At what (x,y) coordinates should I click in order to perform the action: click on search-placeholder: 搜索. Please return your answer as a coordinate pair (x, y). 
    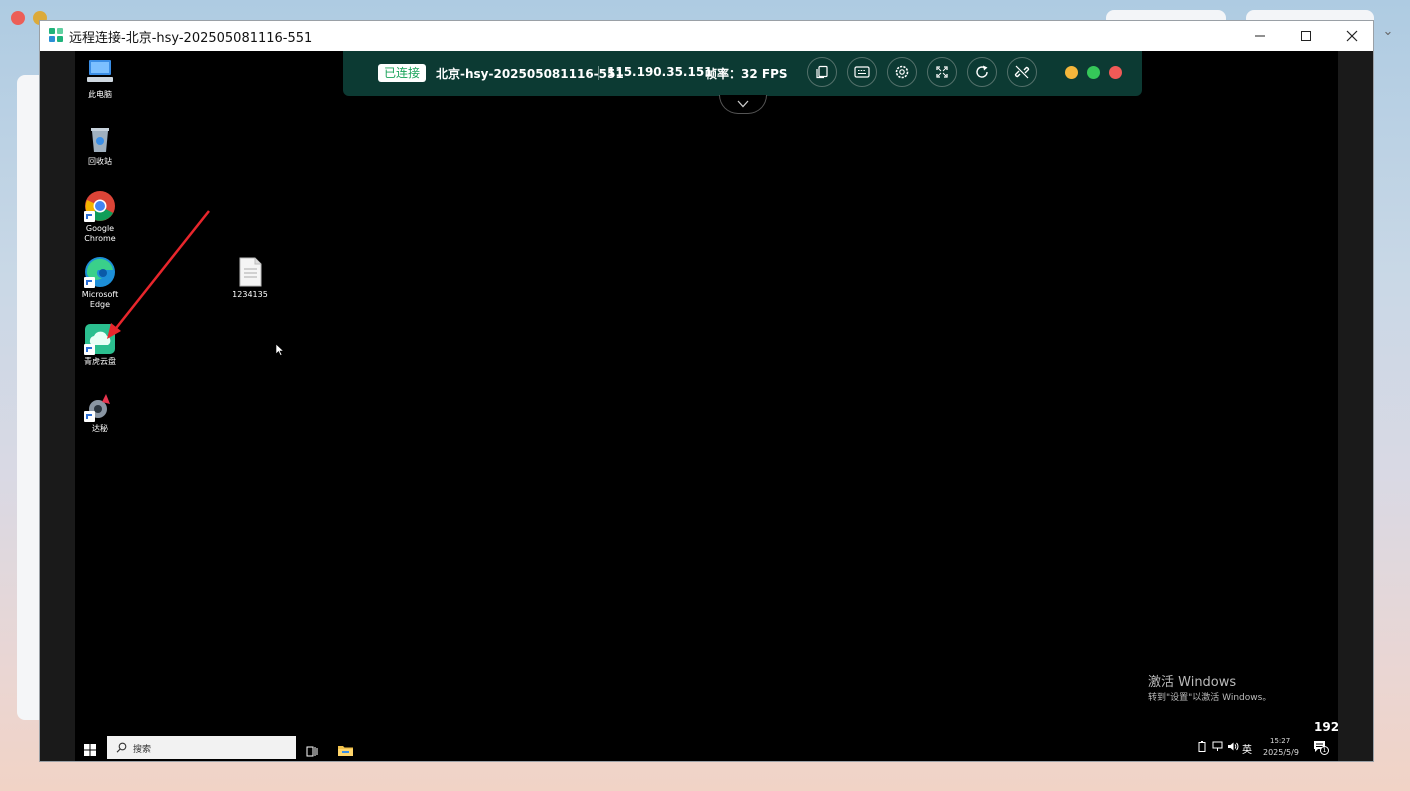
    Looking at the image, I should click on (142, 750).